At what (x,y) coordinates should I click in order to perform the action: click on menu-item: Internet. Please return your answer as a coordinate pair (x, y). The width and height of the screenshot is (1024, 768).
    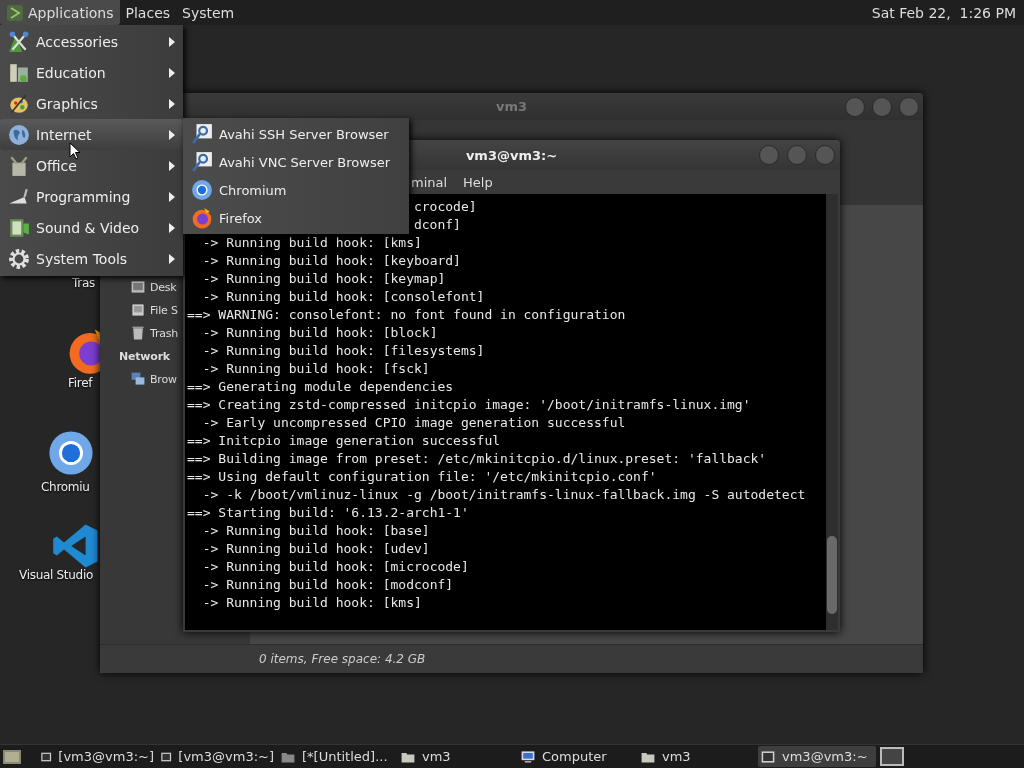
    Looking at the image, I should click on (91, 134).